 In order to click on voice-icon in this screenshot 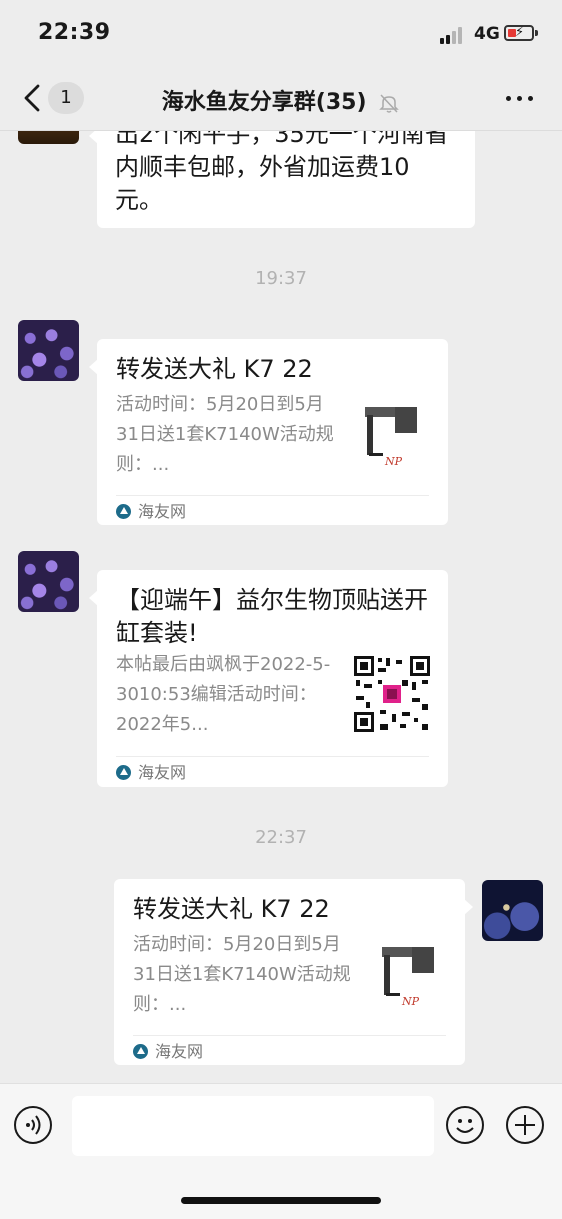, I will do `click(33, 1125)`.